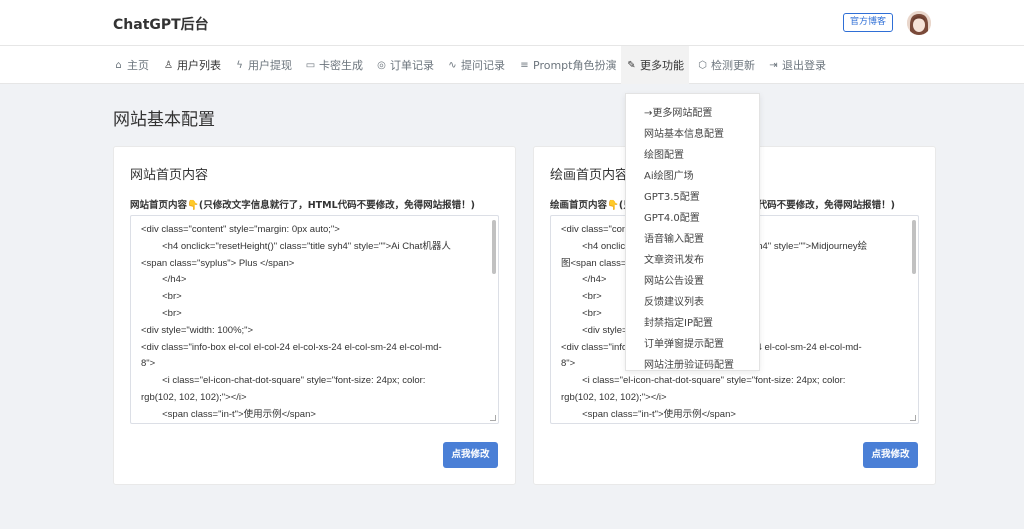 Image resolution: width=1024 pixels, height=529 pixels. What do you see at coordinates (118, 65) in the screenshot?
I see `home-icon: ⌂` at bounding box center [118, 65].